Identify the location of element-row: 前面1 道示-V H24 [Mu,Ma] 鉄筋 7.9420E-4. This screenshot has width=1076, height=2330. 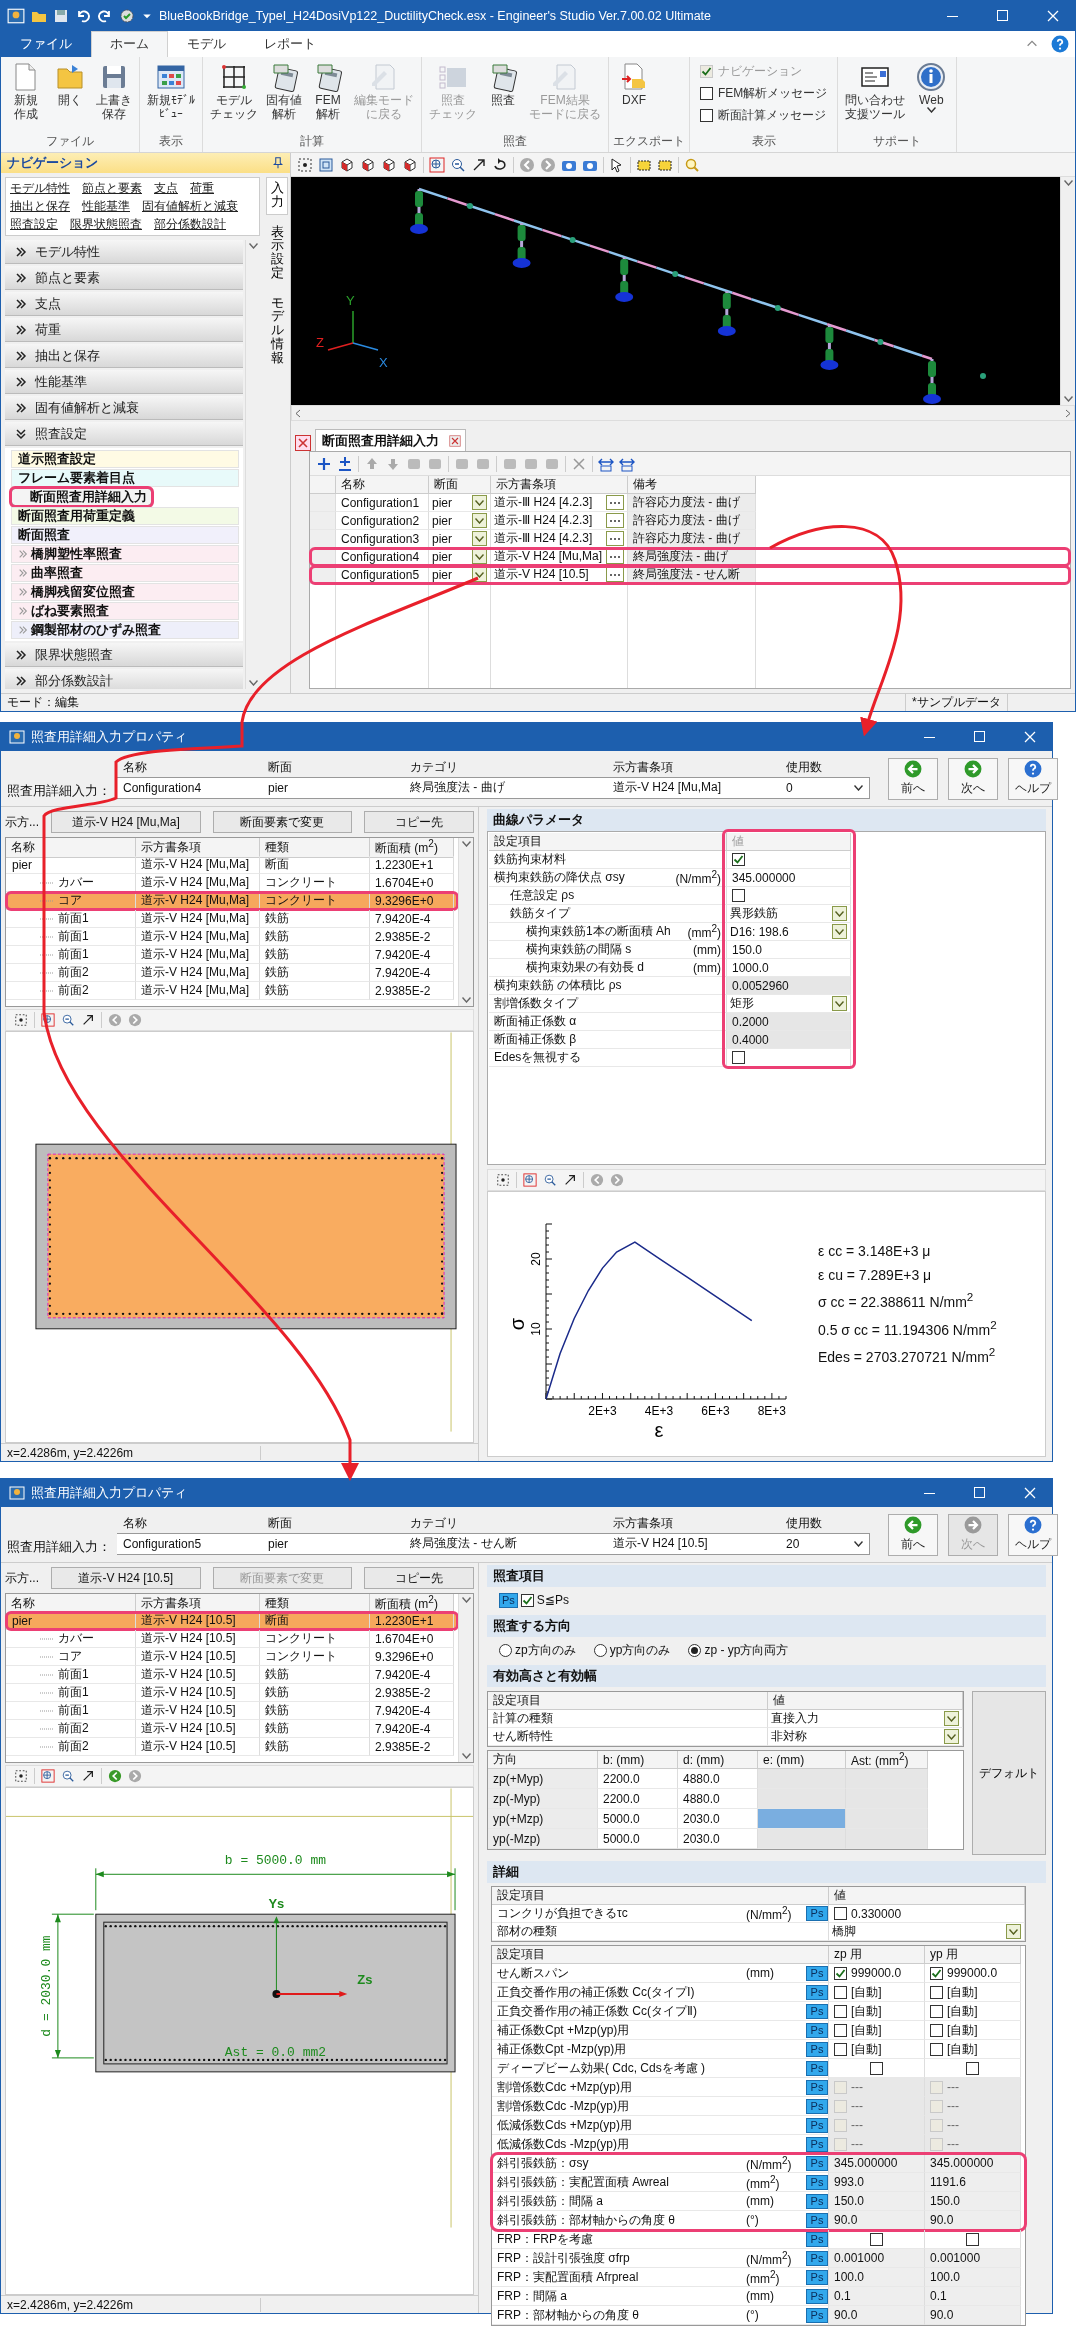
(232, 919).